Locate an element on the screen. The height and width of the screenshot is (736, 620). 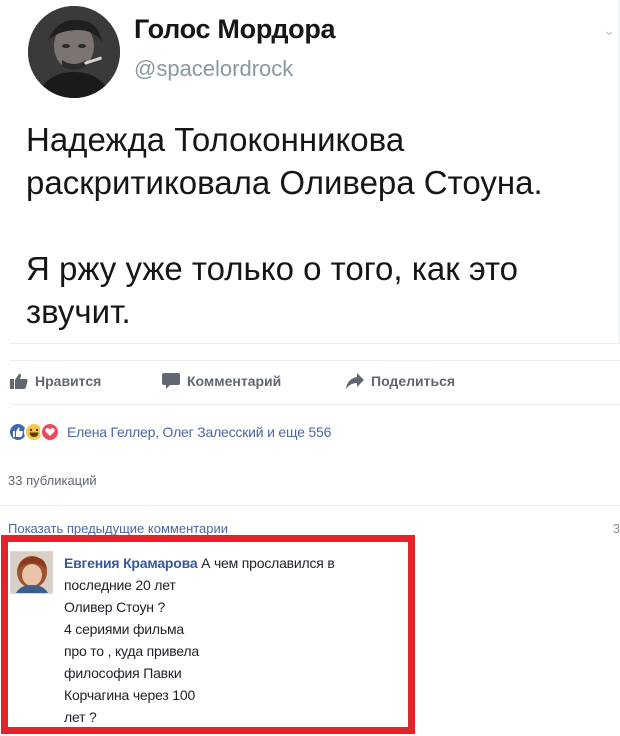
love-icon is located at coordinates (50, 432).